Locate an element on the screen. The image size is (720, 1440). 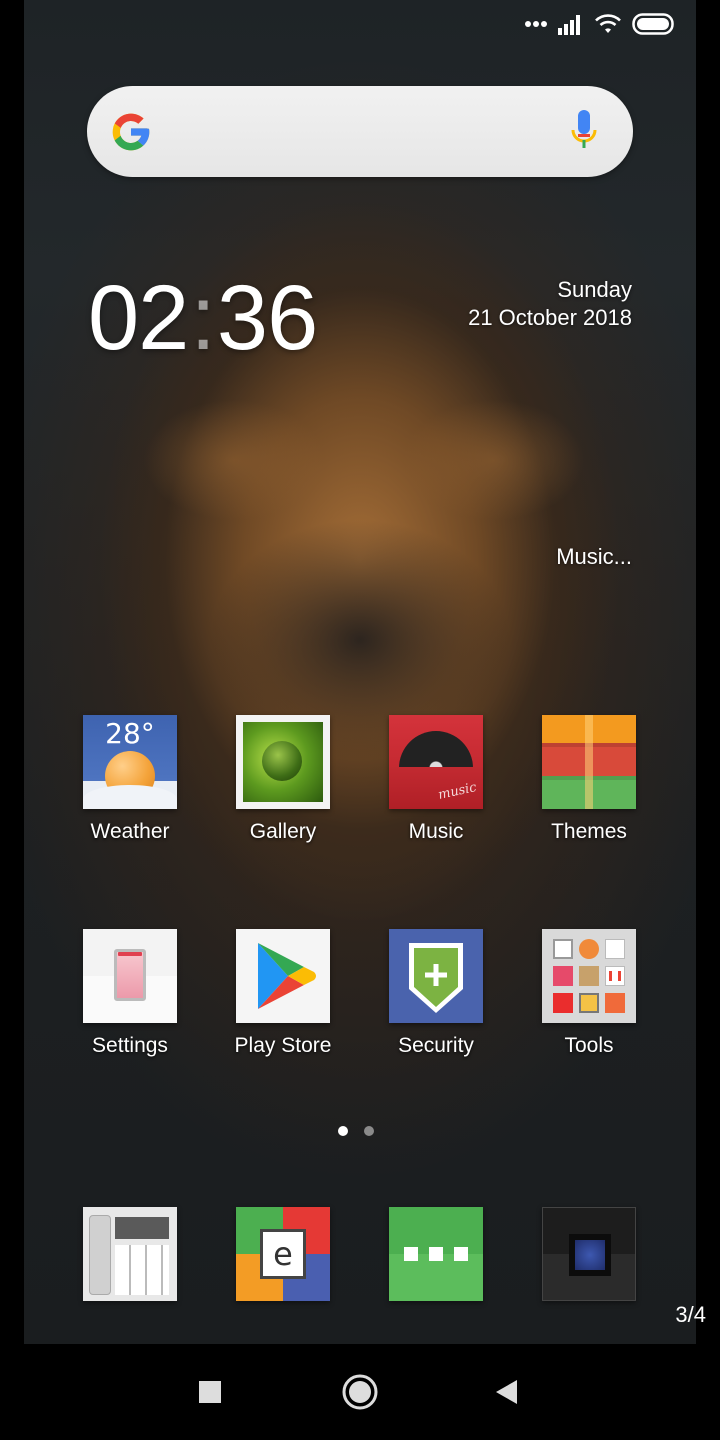
weather-app-icon: 28° is located at coordinates (130, 762).